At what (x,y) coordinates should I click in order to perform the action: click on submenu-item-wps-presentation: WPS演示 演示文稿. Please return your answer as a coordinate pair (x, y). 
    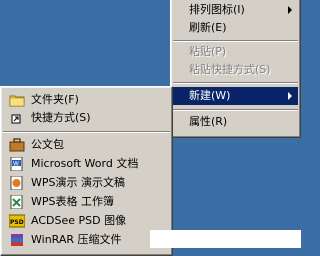
    Looking at the image, I should click on (86, 183).